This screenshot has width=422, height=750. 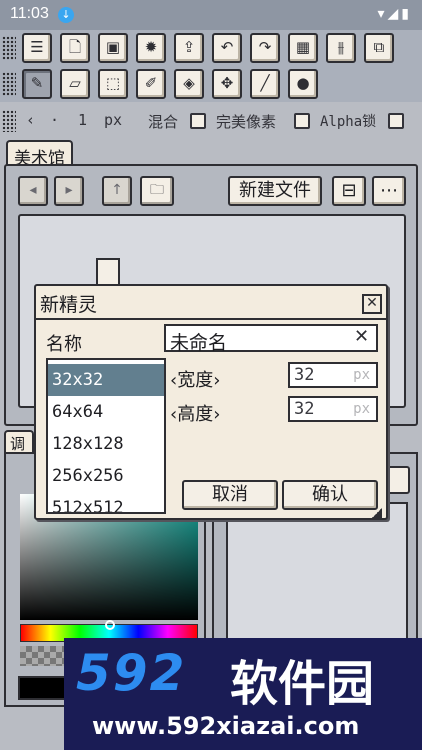 I want to click on select-rect-button: ⬚, so click(x=113, y=84).